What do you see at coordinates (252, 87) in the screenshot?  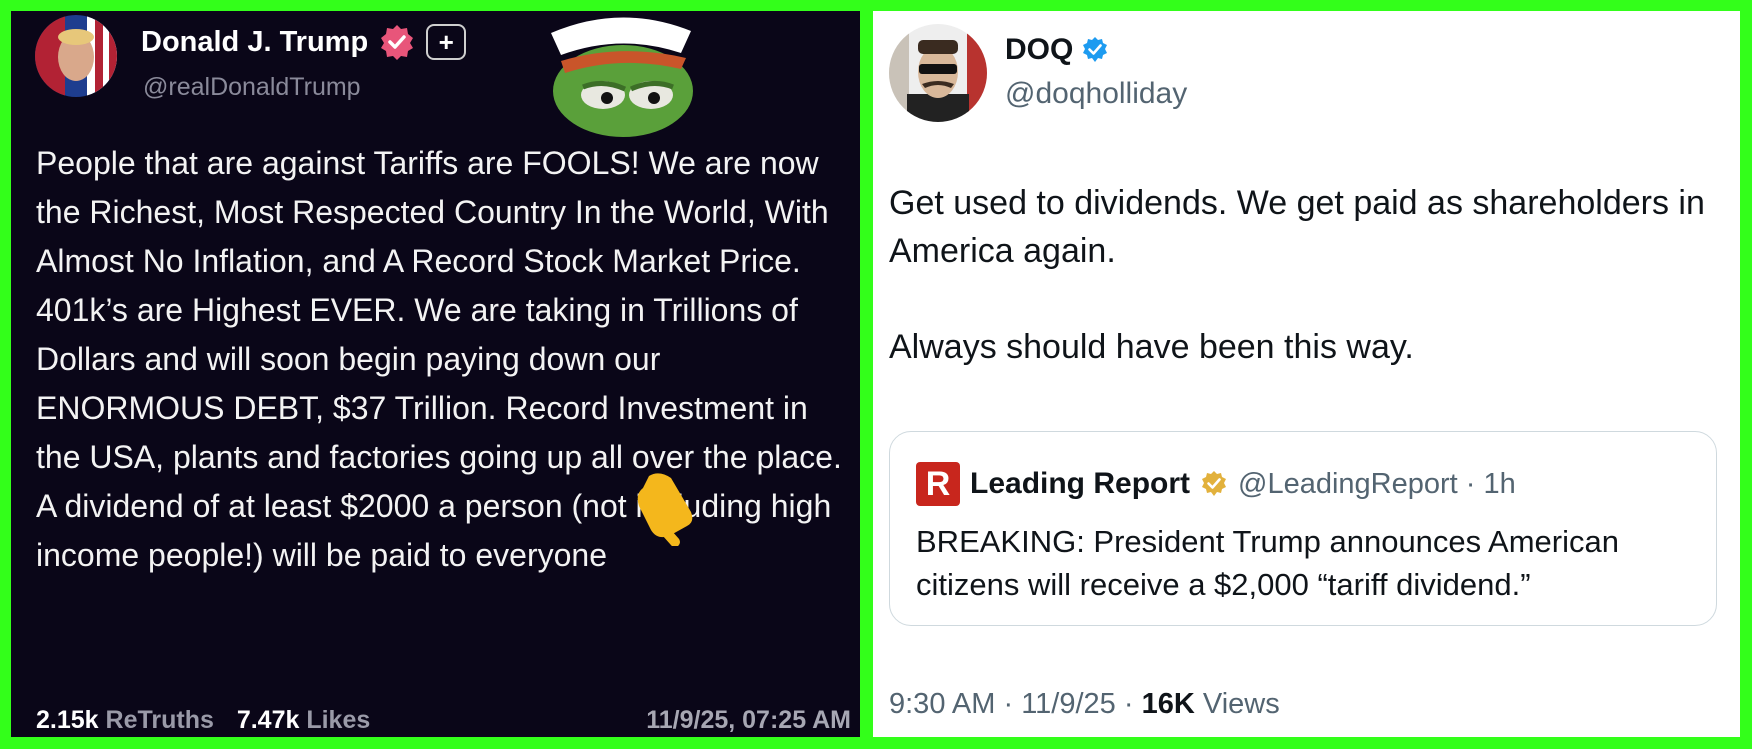 I see `author-handle: @realDonaldTrump` at bounding box center [252, 87].